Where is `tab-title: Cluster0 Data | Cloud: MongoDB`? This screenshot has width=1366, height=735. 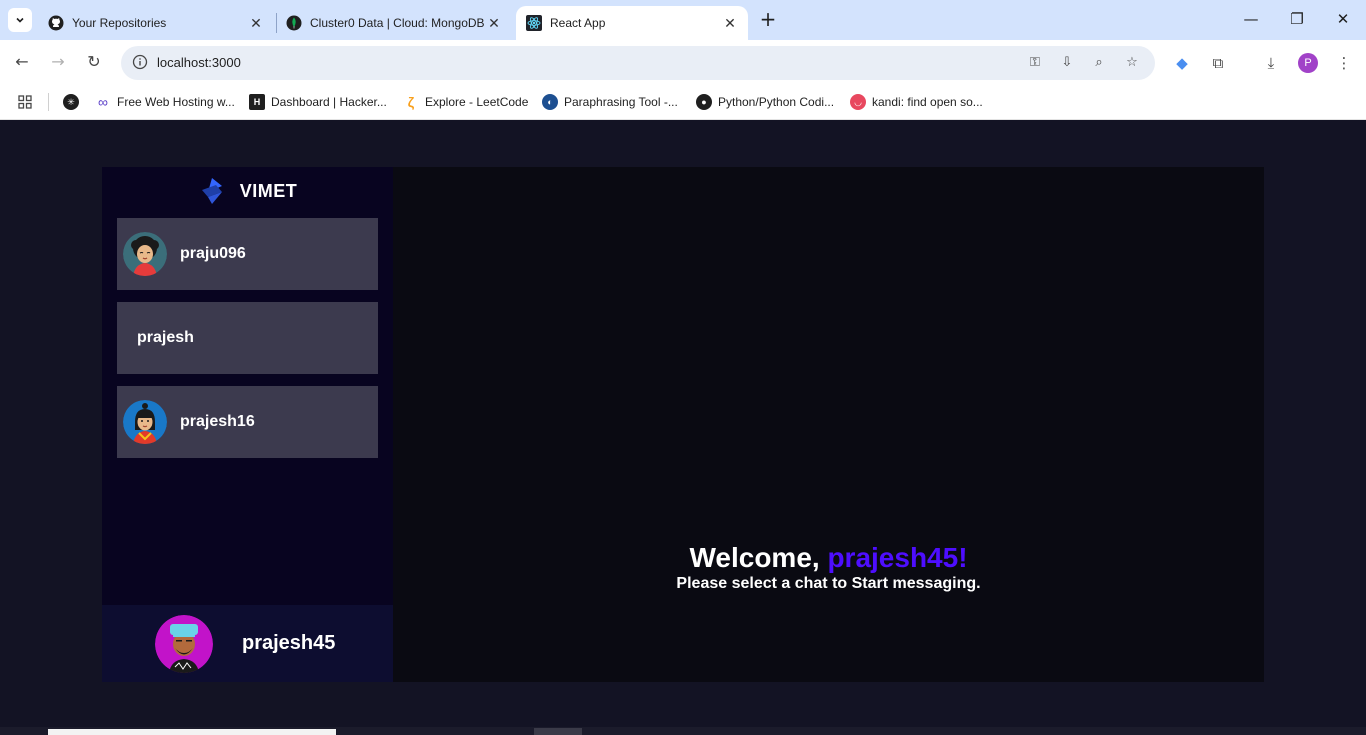
tab-title: Cluster0 Data | Cloud: MongoDB is located at coordinates (397, 23).